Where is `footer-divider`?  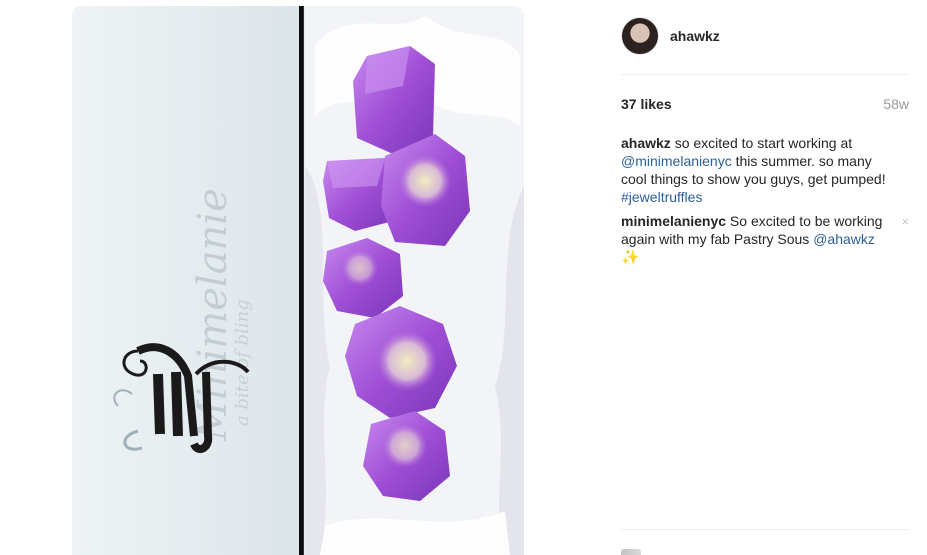 footer-divider is located at coordinates (765, 529).